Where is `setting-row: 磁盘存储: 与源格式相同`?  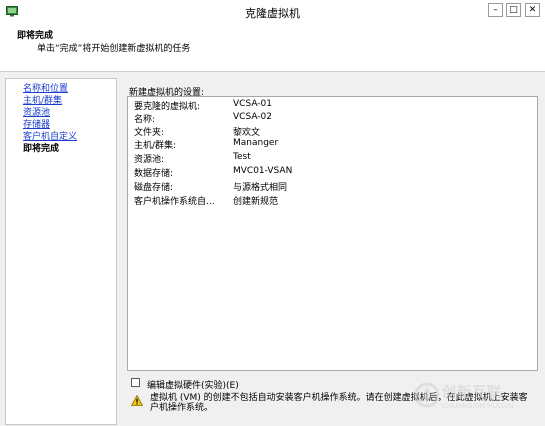 setting-row: 磁盘存储: 与源格式相同 is located at coordinates (334, 186).